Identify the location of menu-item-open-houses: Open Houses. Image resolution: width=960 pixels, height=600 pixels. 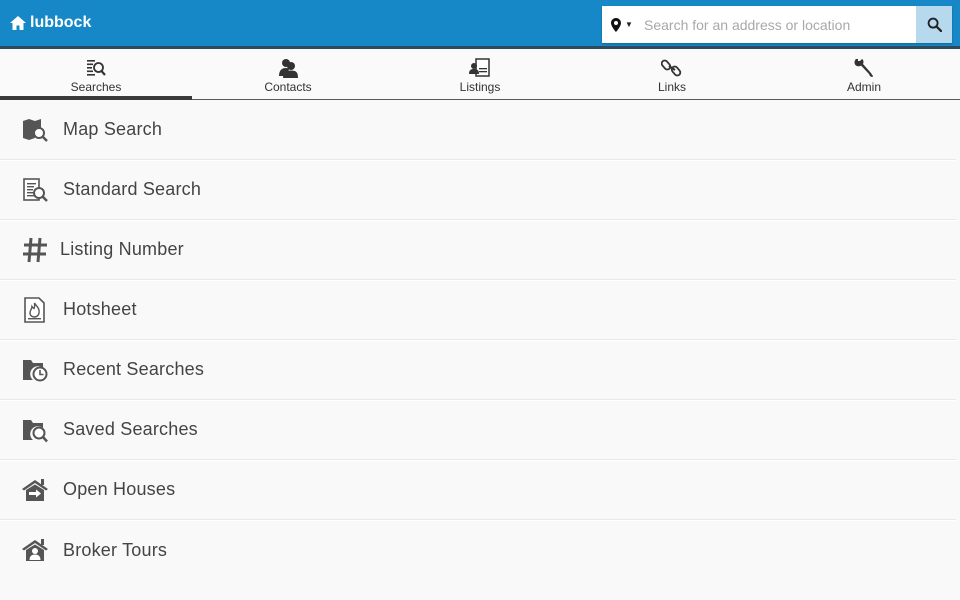
(478, 490).